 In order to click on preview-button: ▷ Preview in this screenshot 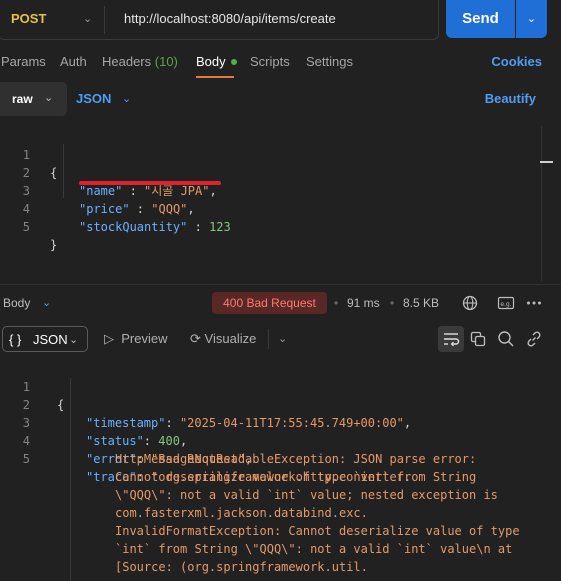, I will do `click(135, 339)`.